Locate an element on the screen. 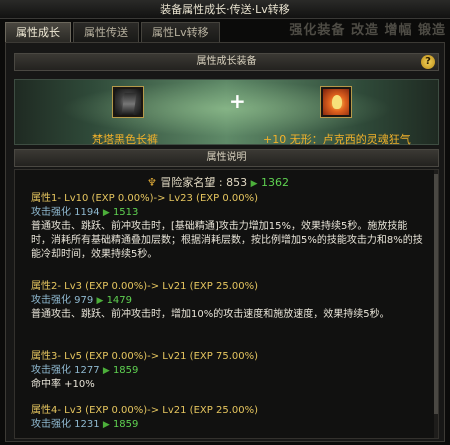 This screenshot has width=450, height=445. attribute-title: 属性4- Lv3 (EXP 0.00%)-> Lv21 (EXP 25.00%) is located at coordinates (144, 410).